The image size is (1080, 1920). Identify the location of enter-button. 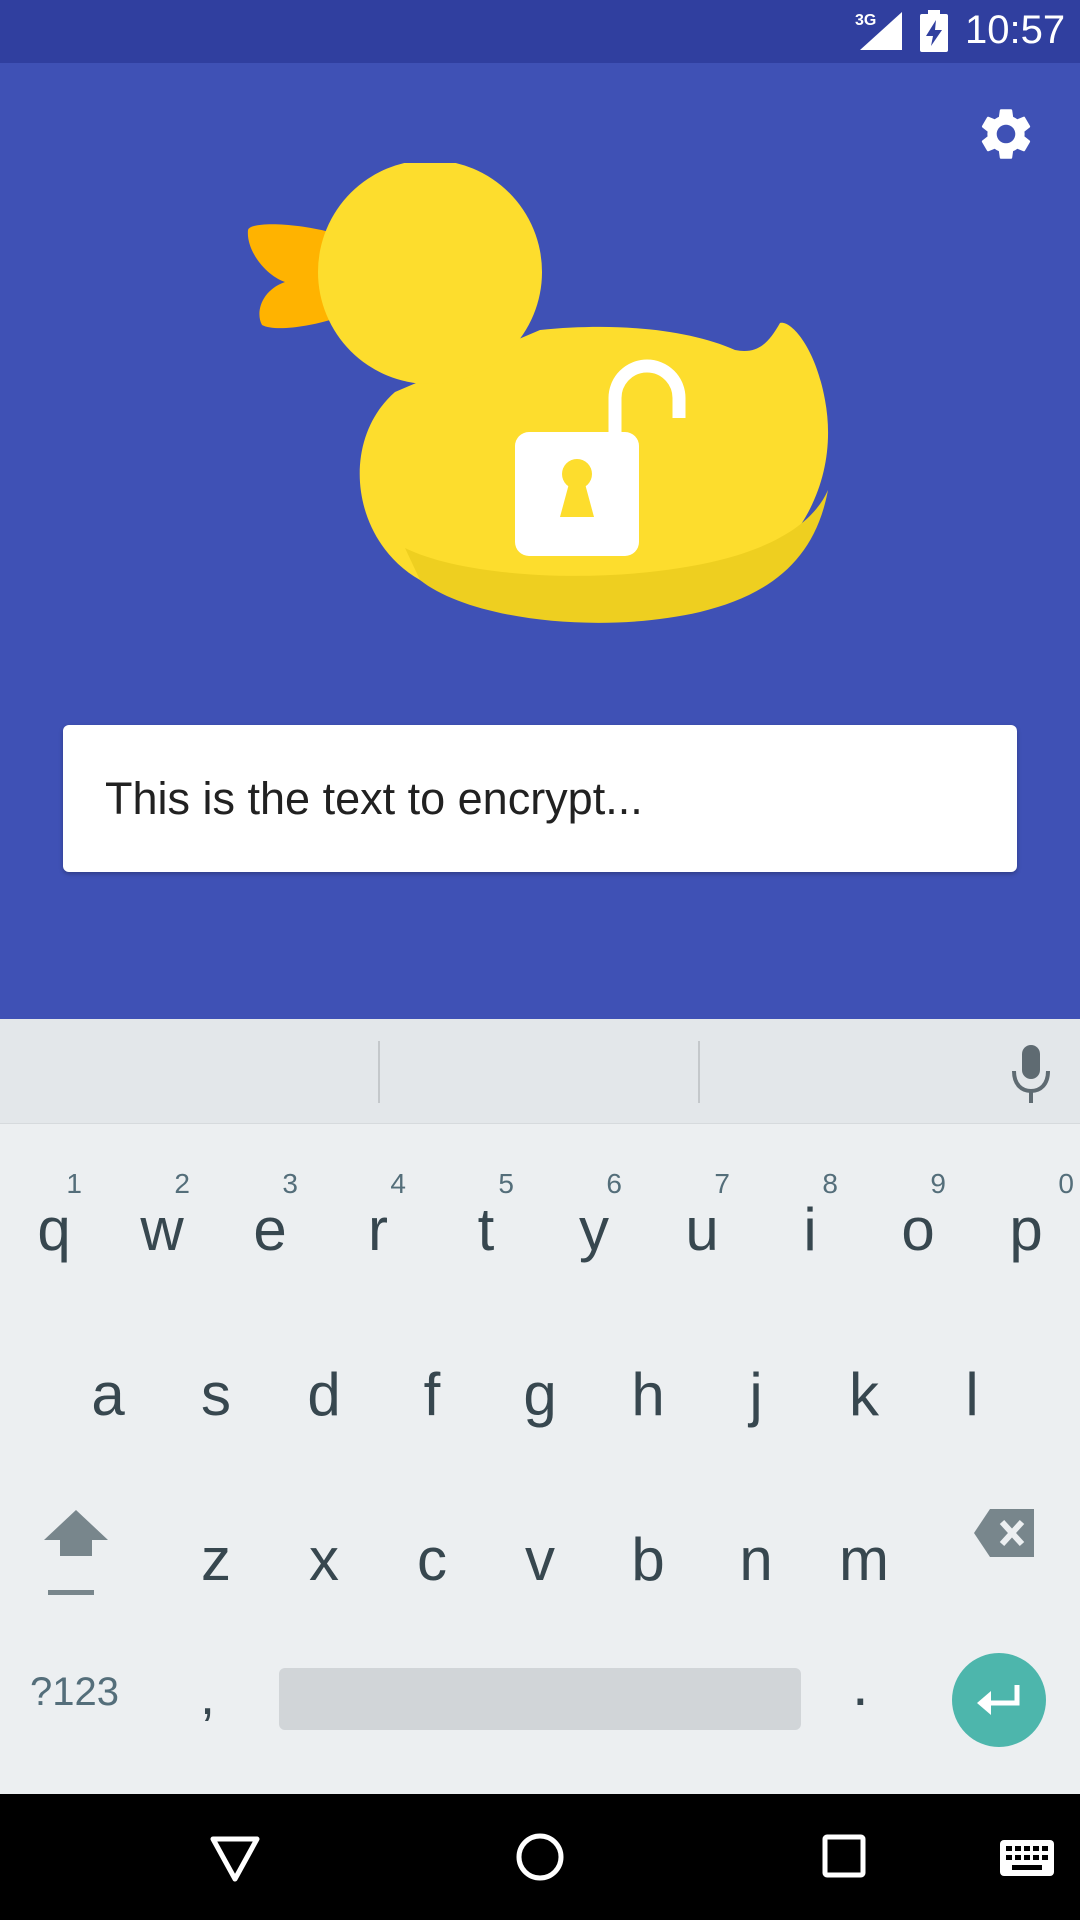
(999, 1700).